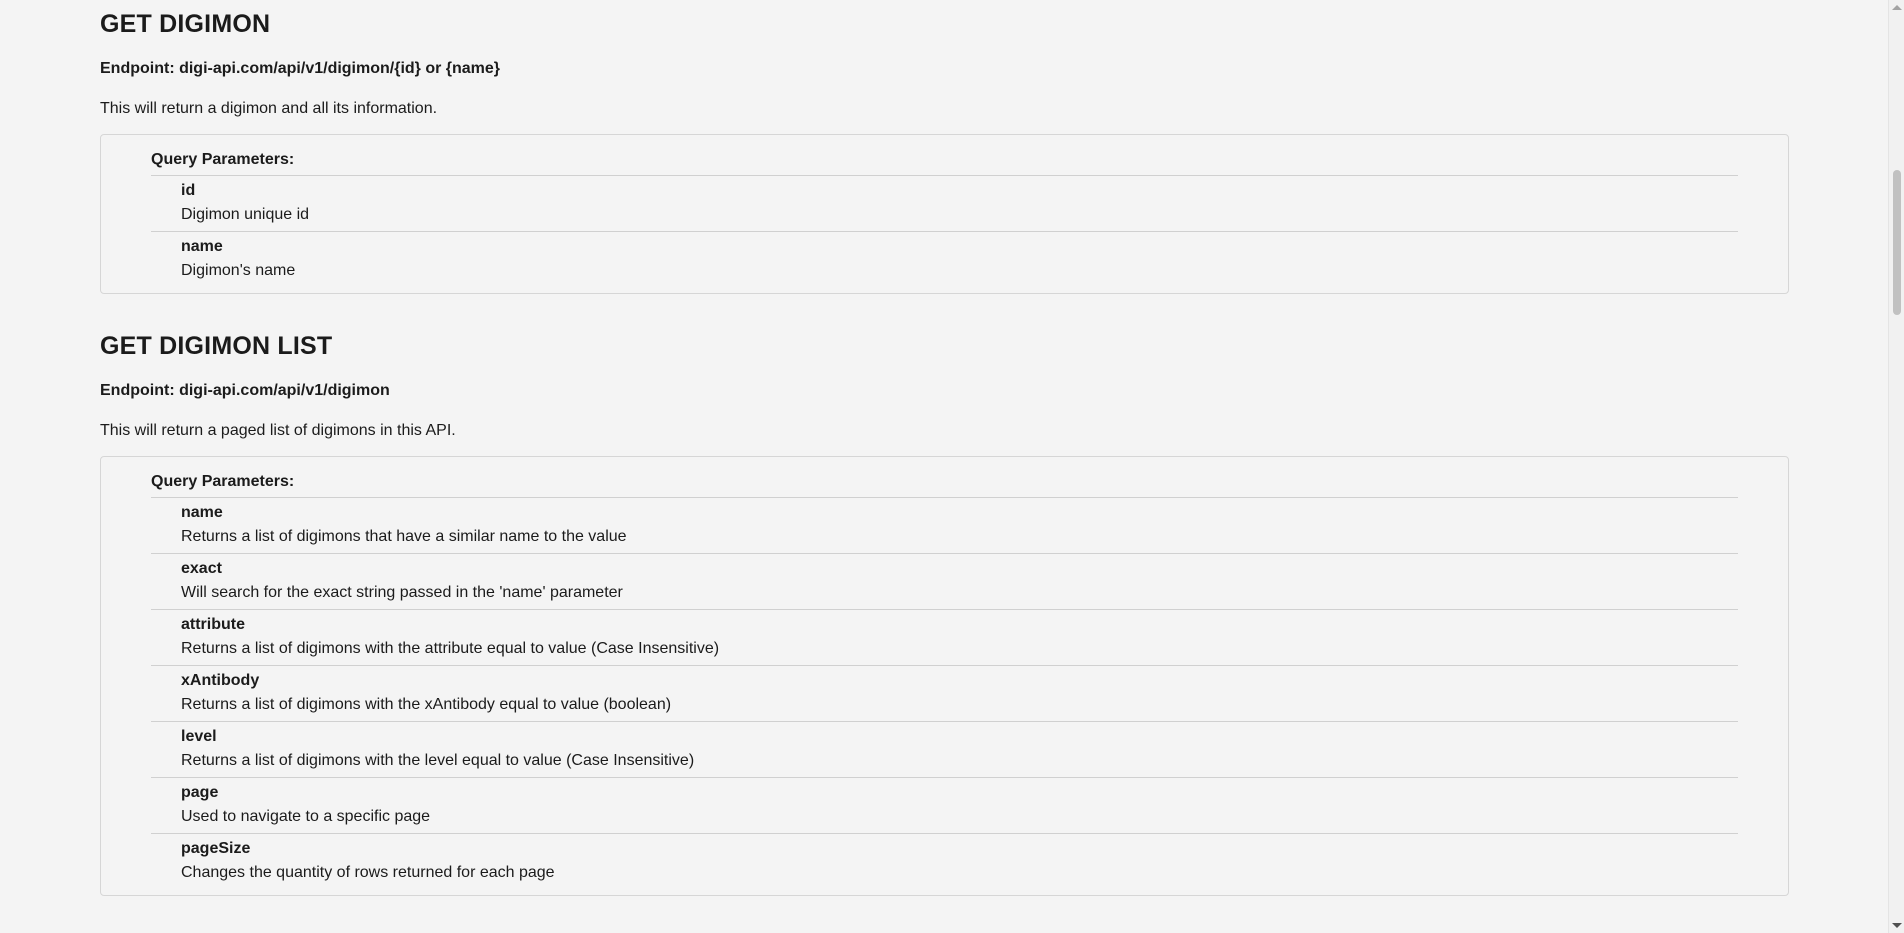 The image size is (1904, 933). I want to click on param-description: Digimon unique id, so click(245, 214).